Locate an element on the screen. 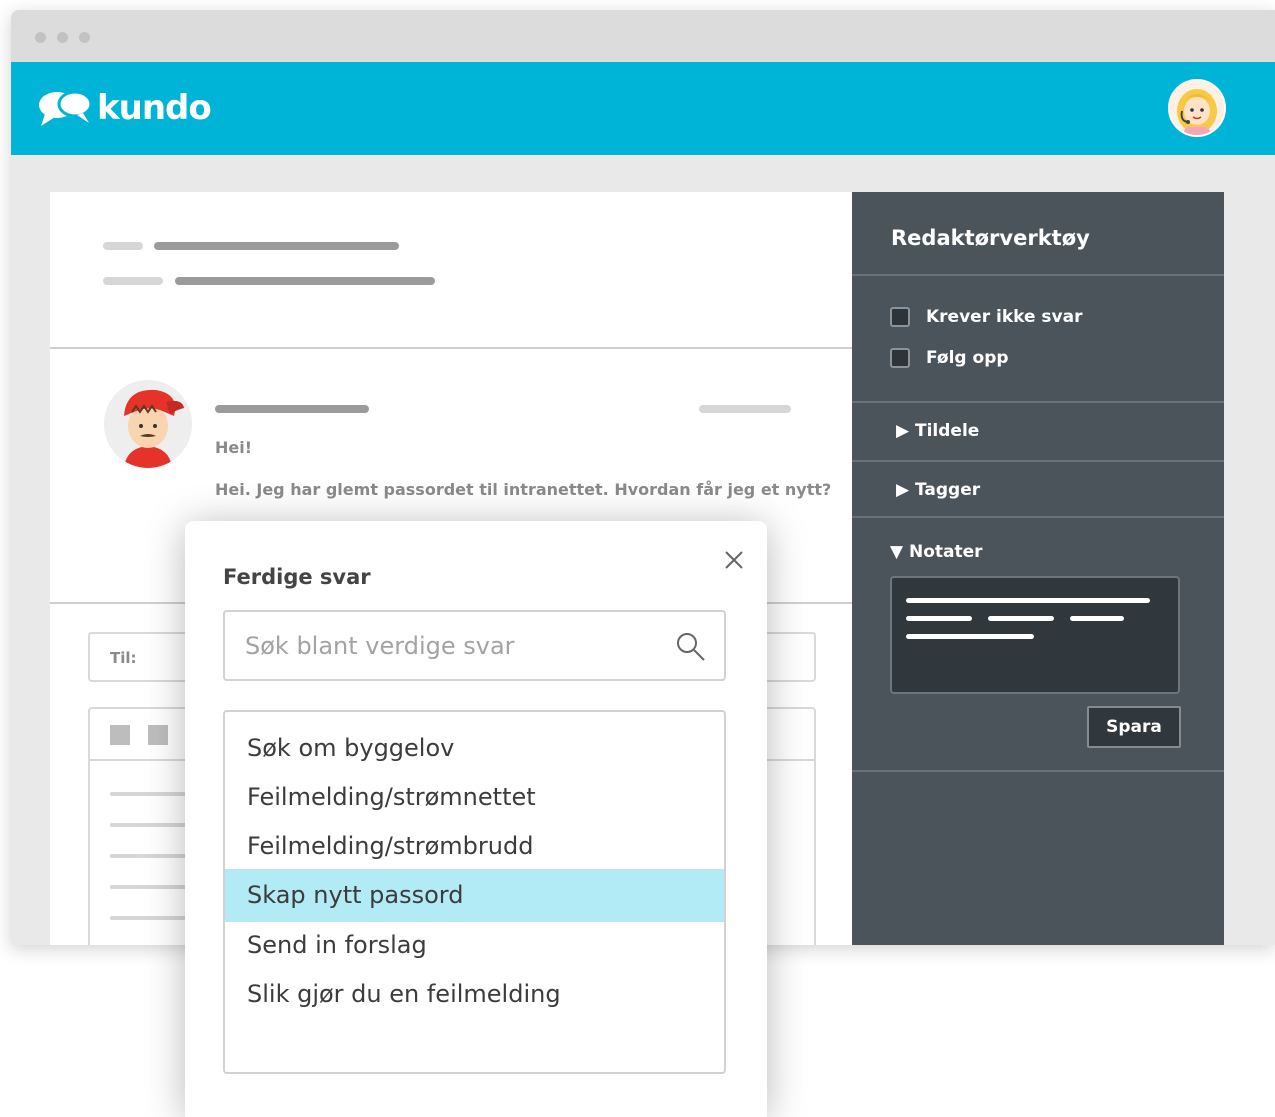  speech-bubbles-icon is located at coordinates (66, 108).